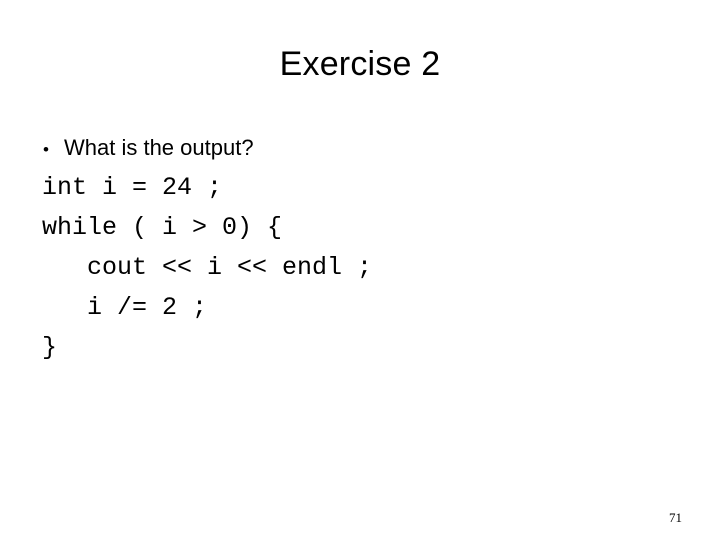  I want to click on code-line-3: cout << i << endl ;, so click(207, 267).